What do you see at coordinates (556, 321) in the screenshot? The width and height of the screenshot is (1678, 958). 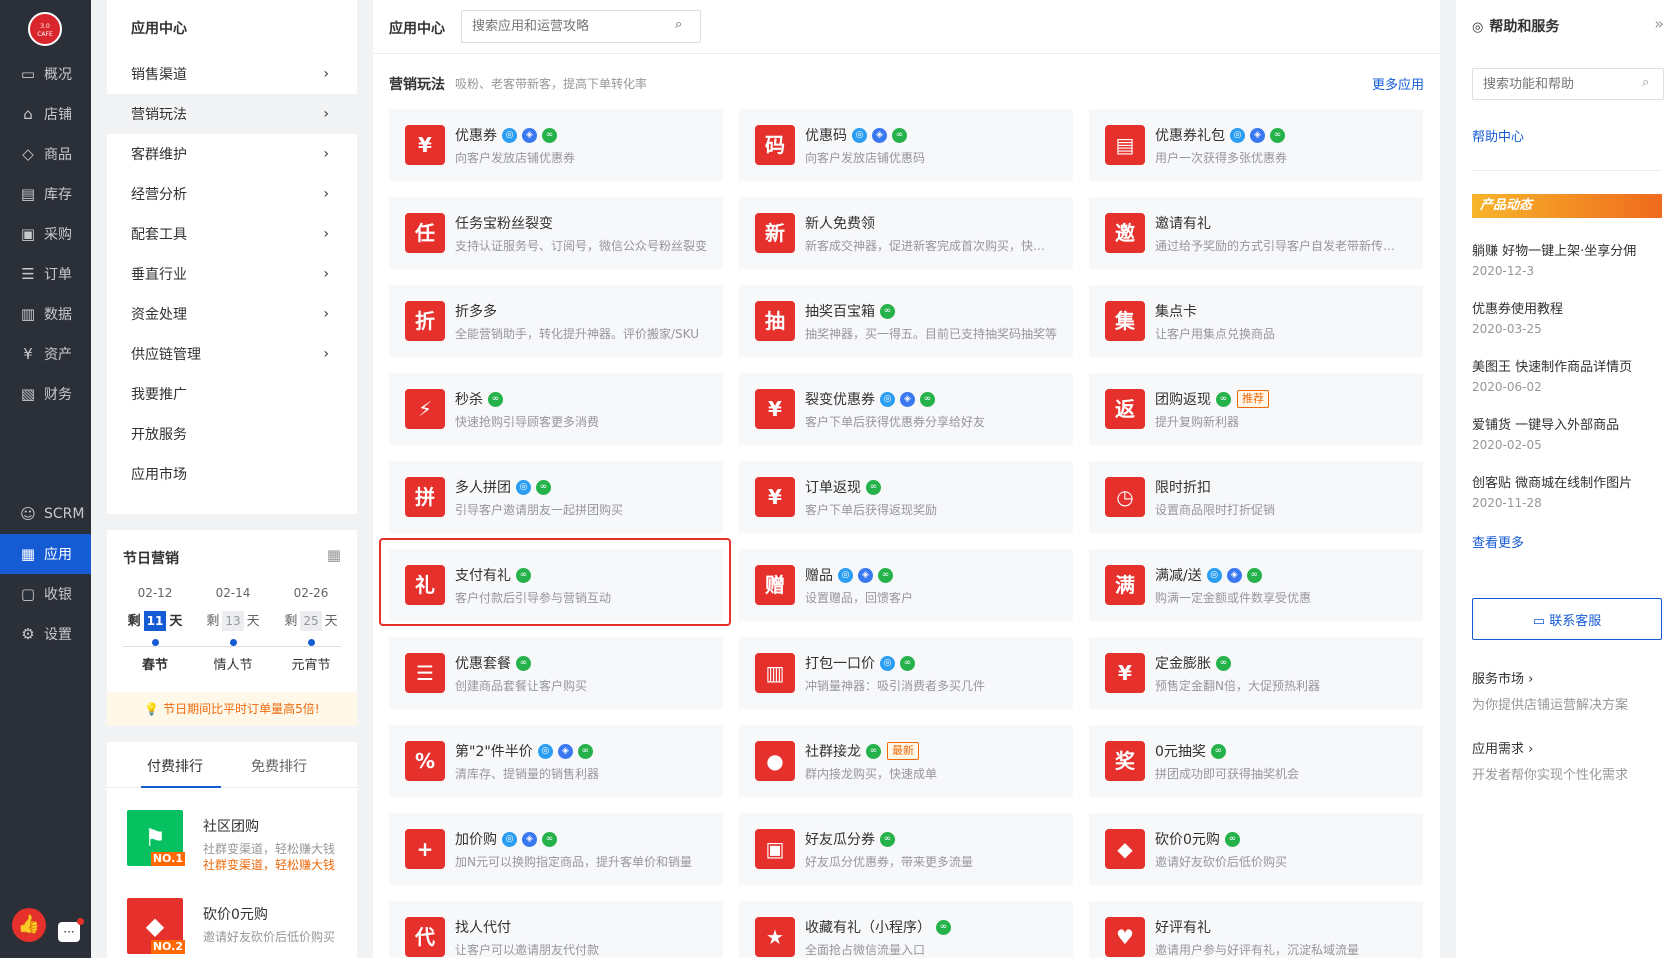 I see `app-card: 折折多多 全能营销助手，转化提升神器。评价搬家/SKU` at bounding box center [556, 321].